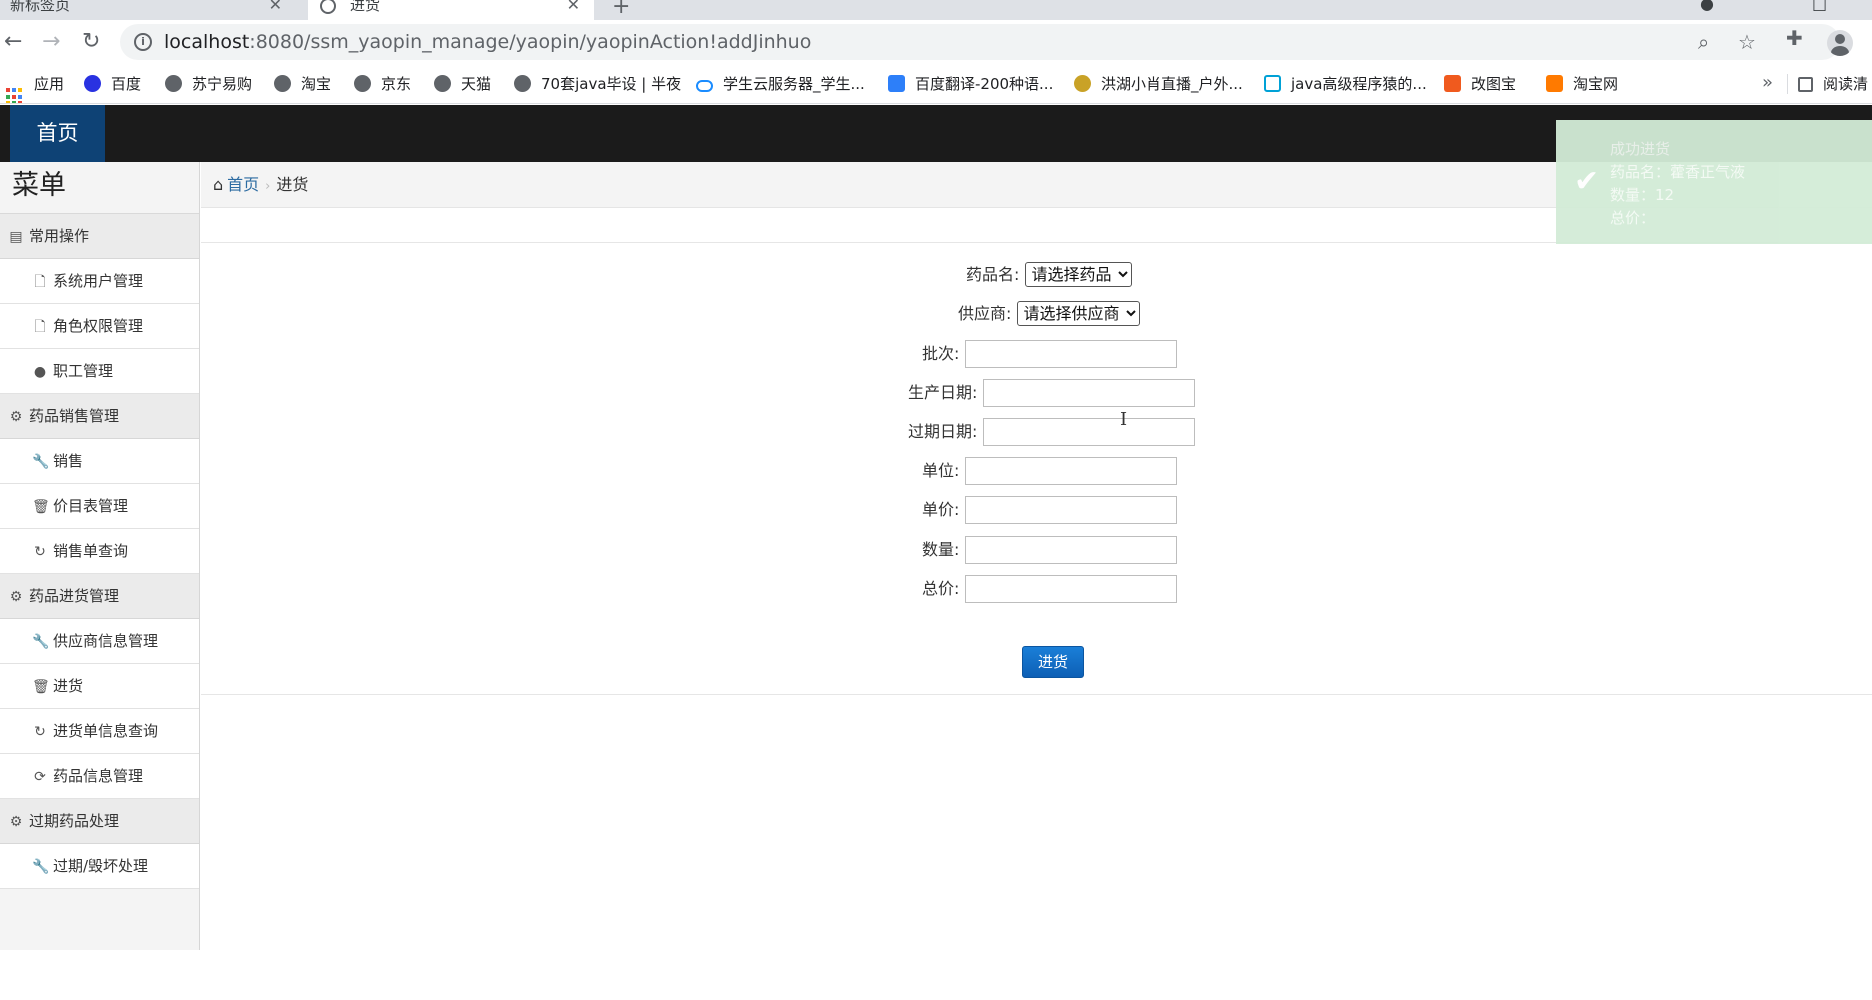  What do you see at coordinates (68, 686) in the screenshot?
I see `sidebar-item-label: 进货` at bounding box center [68, 686].